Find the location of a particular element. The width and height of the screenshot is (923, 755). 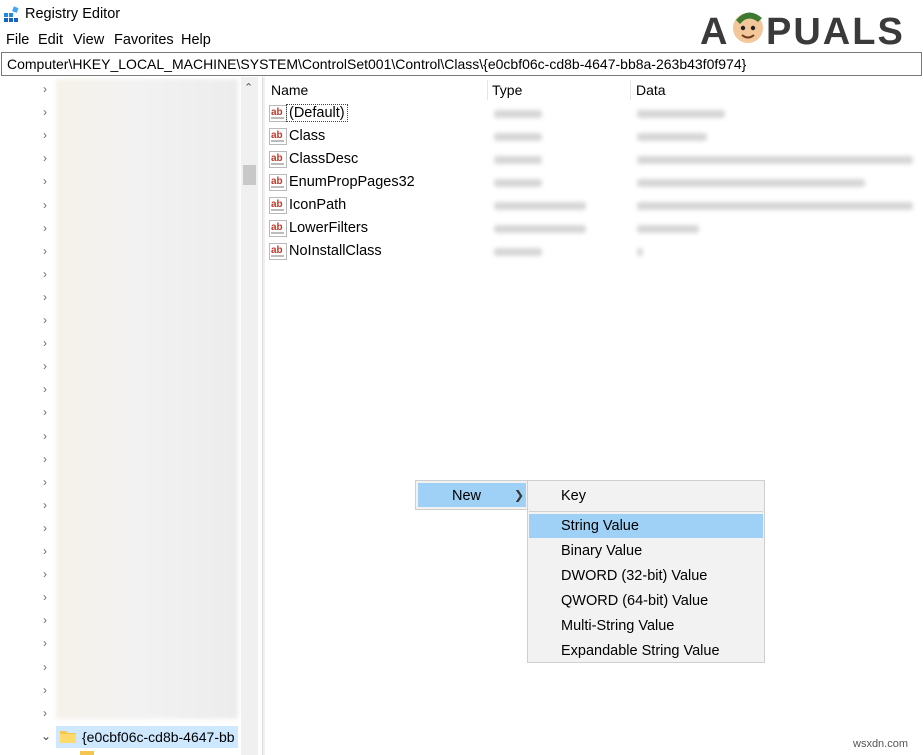

column-header-type: Type is located at coordinates (507, 90).